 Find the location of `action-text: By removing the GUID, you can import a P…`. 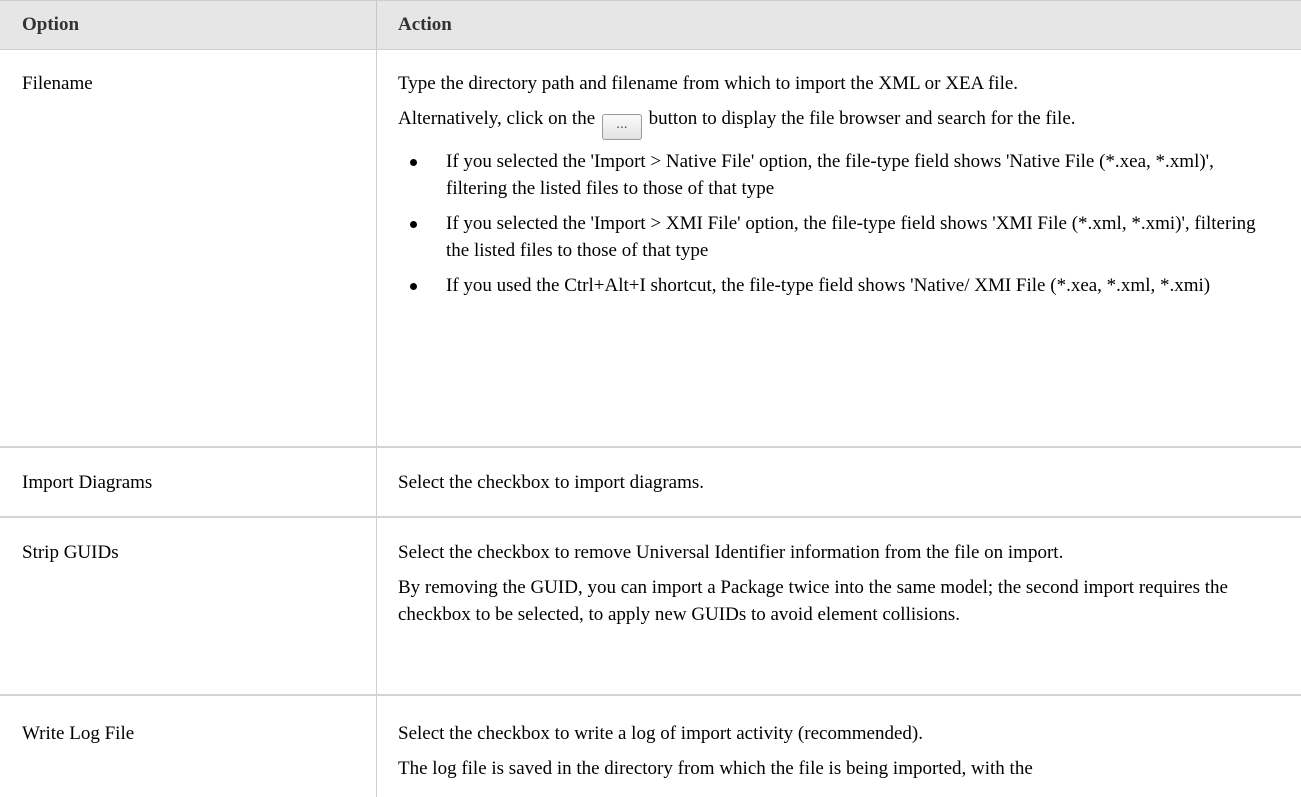

action-text: By removing the GUID, you can import a P… is located at coordinates (813, 601).